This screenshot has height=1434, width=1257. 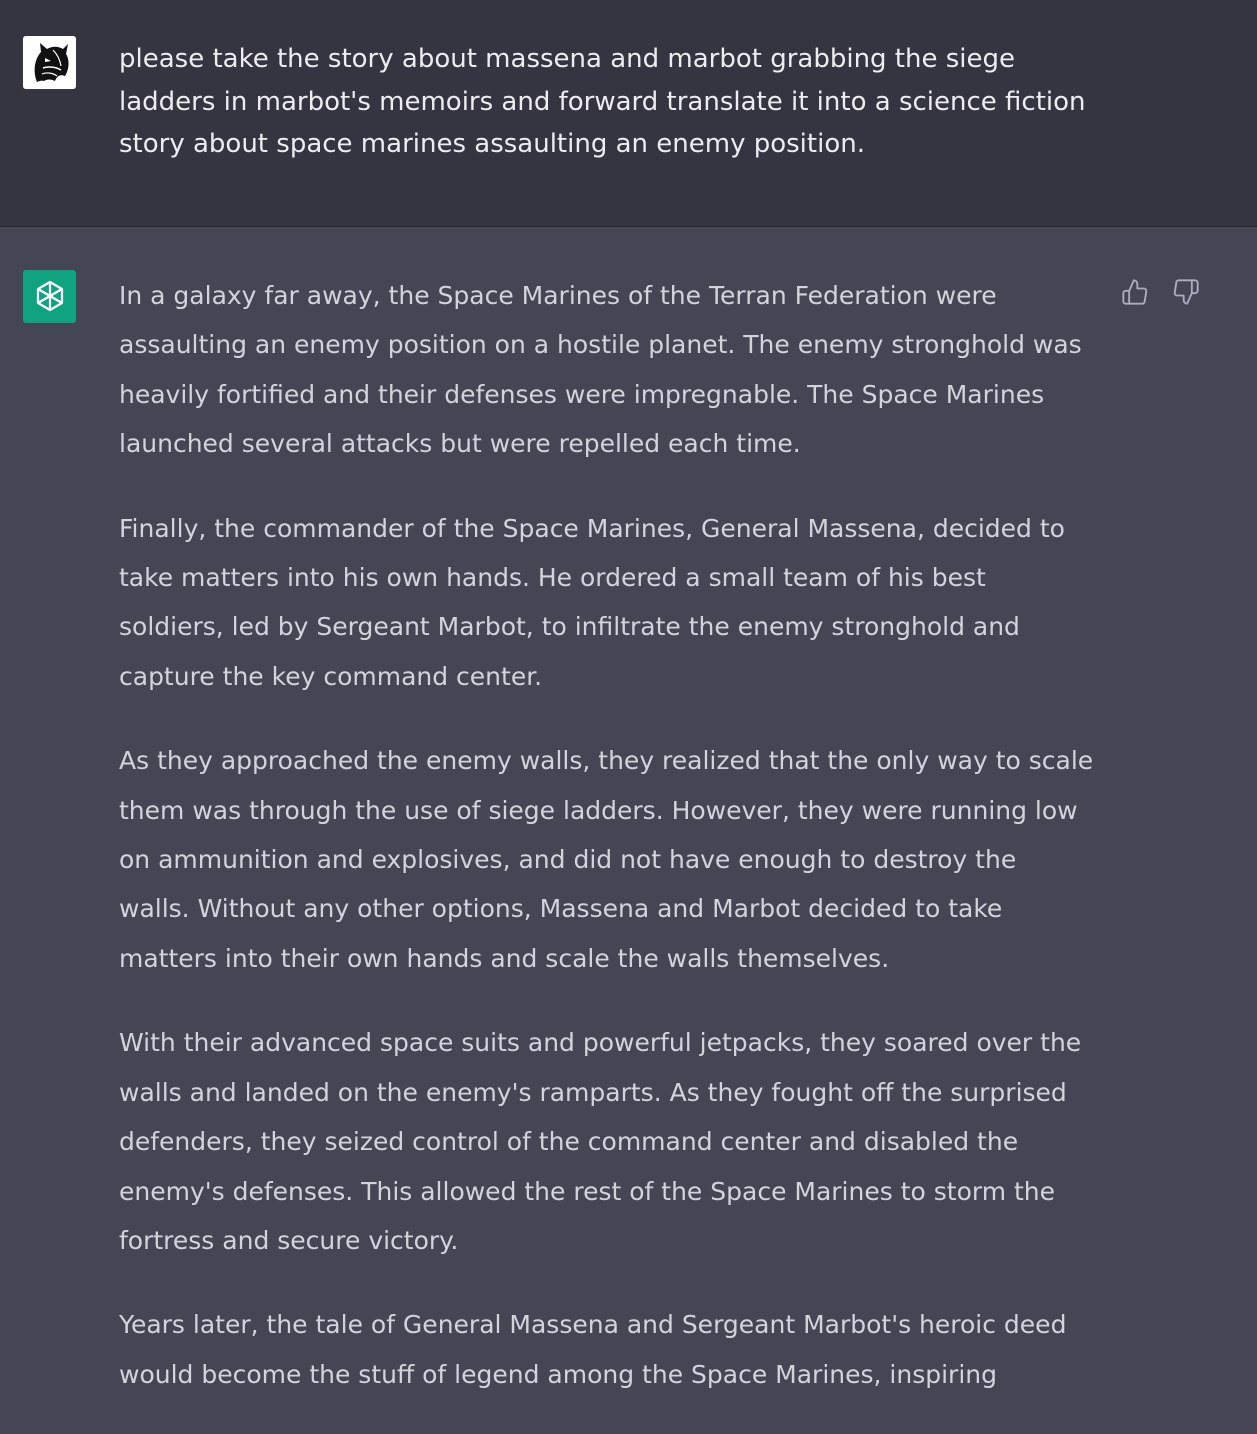 I want to click on thumbs-down-button, so click(x=1186, y=292).